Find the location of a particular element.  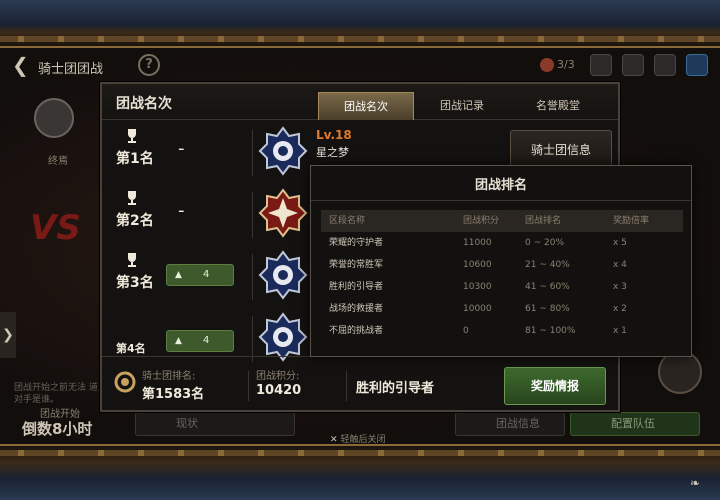

tier-cell: 不屈的挑战者 is located at coordinates (356, 331).